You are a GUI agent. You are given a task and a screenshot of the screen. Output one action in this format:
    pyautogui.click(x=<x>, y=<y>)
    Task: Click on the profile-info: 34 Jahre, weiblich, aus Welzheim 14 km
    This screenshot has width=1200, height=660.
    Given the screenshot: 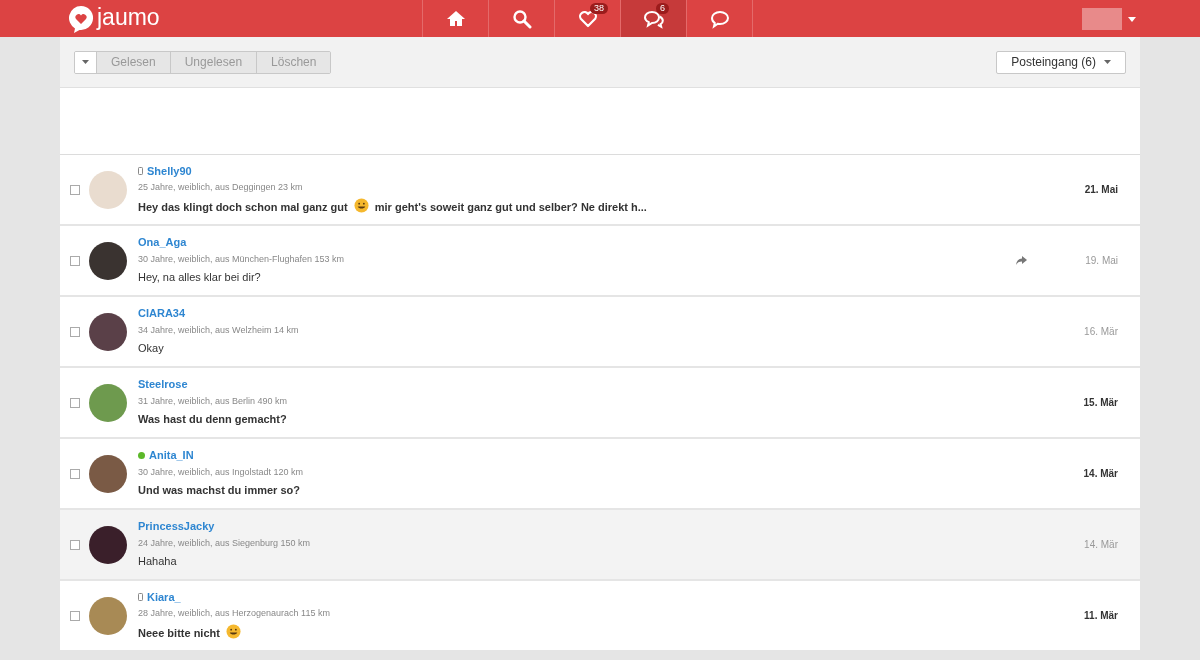 What is the action you would take?
    pyautogui.click(x=219, y=330)
    